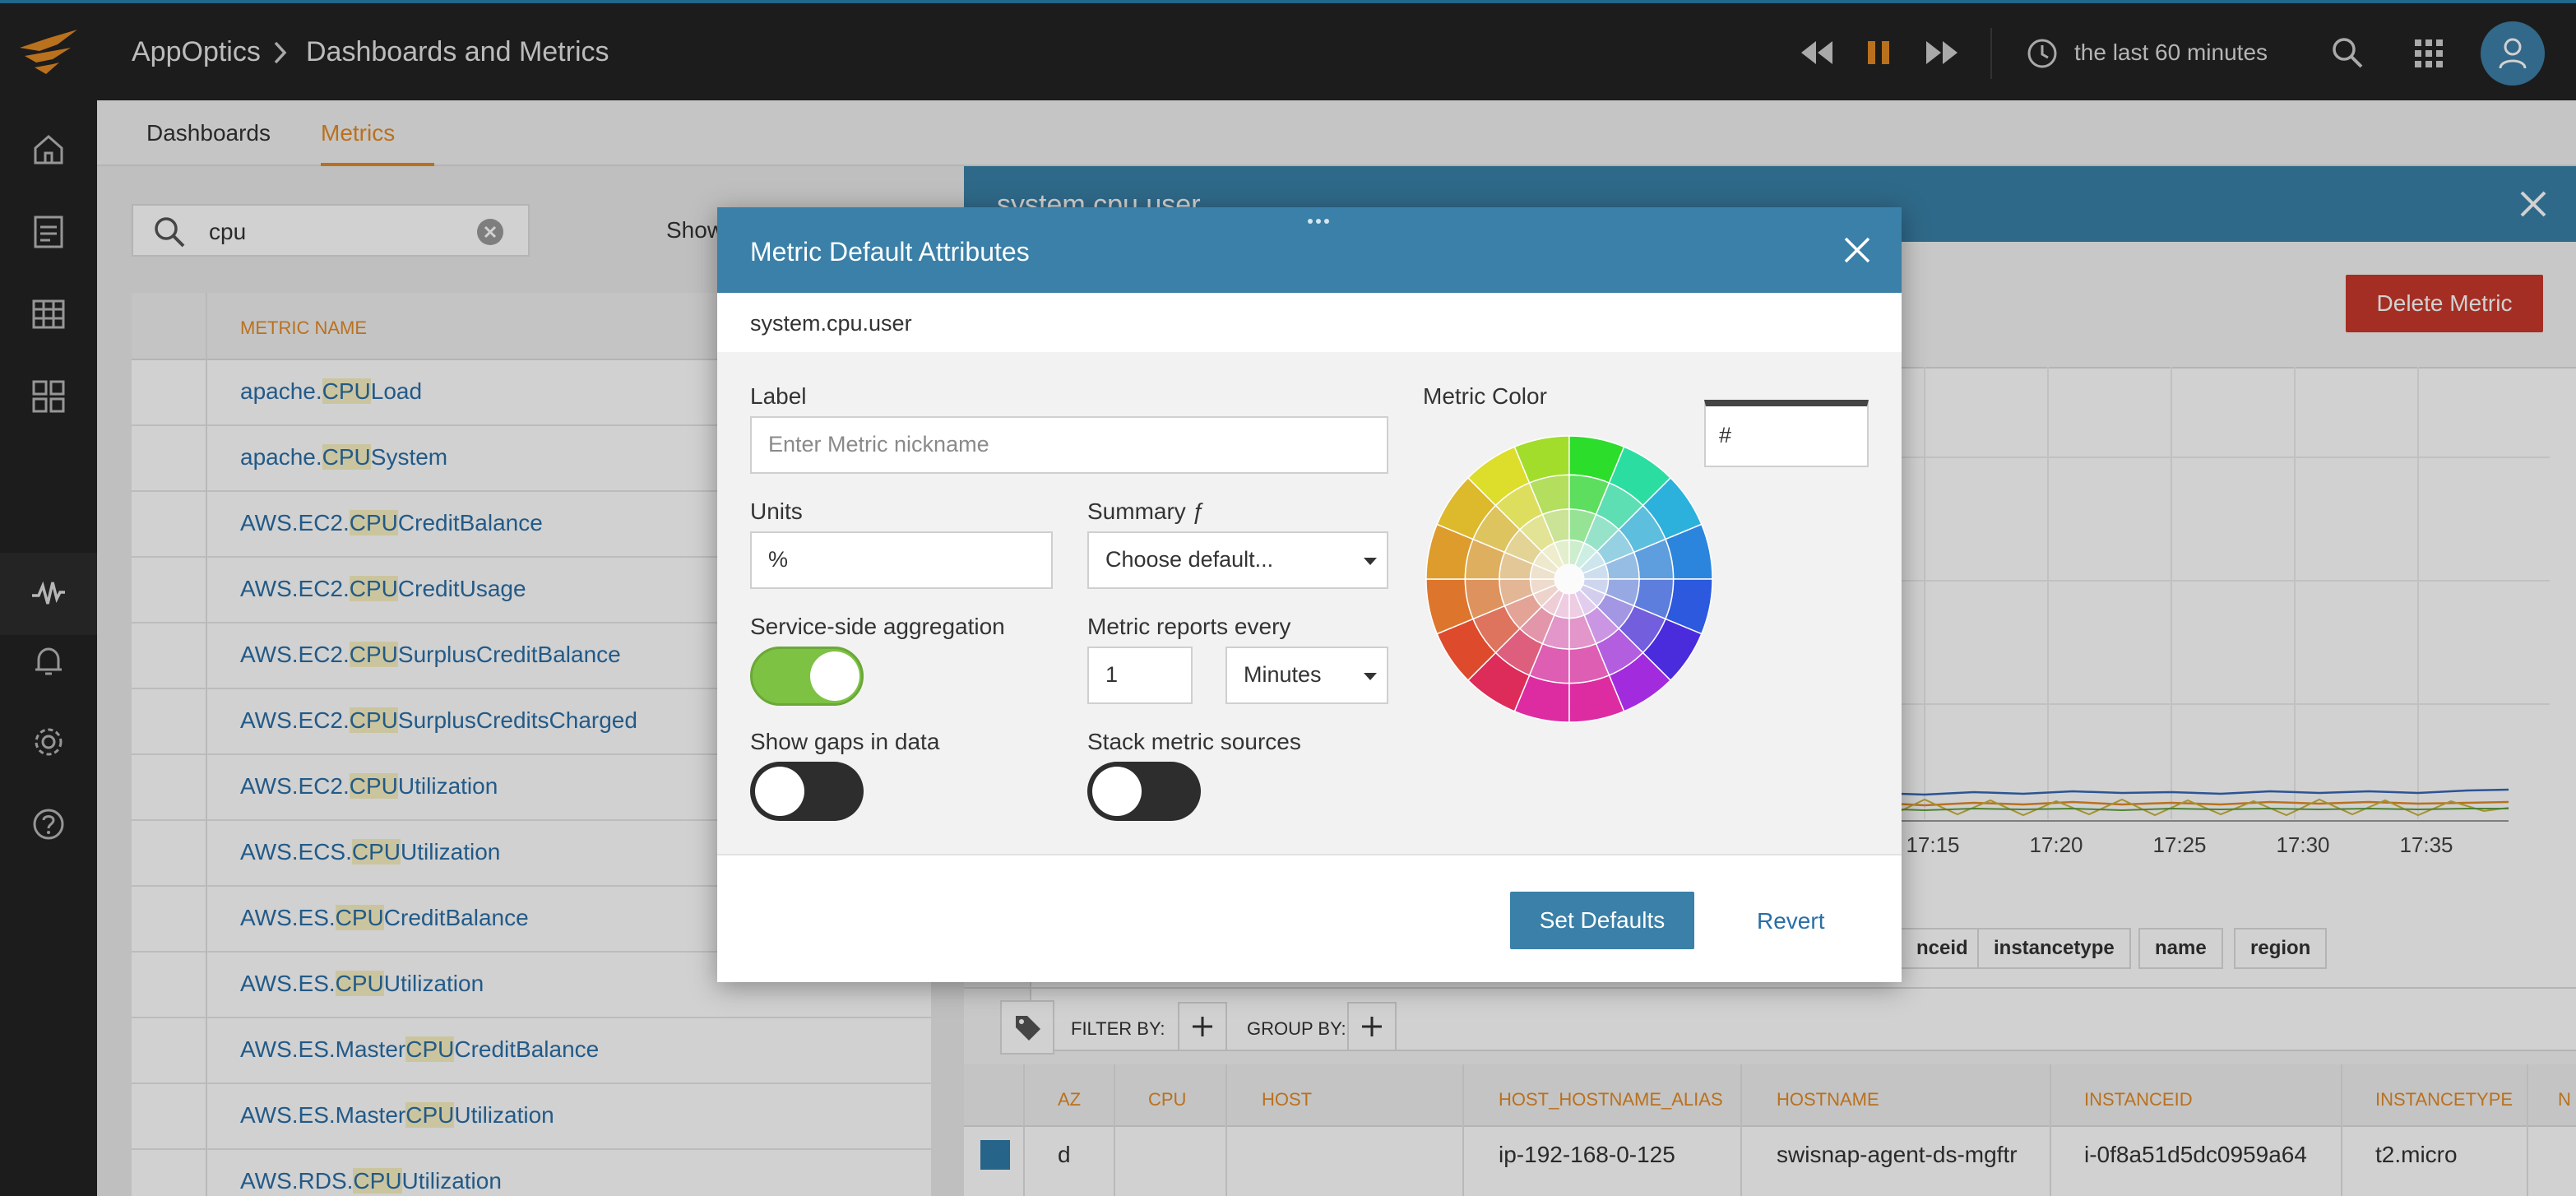 The image size is (2576, 1196). What do you see at coordinates (1791, 921) in the screenshot?
I see `revert-link: Revert` at bounding box center [1791, 921].